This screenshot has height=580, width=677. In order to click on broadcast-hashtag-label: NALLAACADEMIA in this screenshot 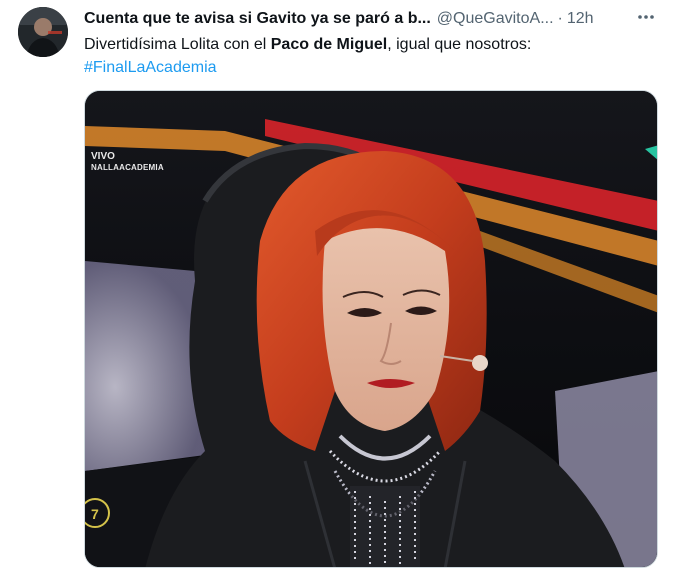, I will do `click(127, 167)`.